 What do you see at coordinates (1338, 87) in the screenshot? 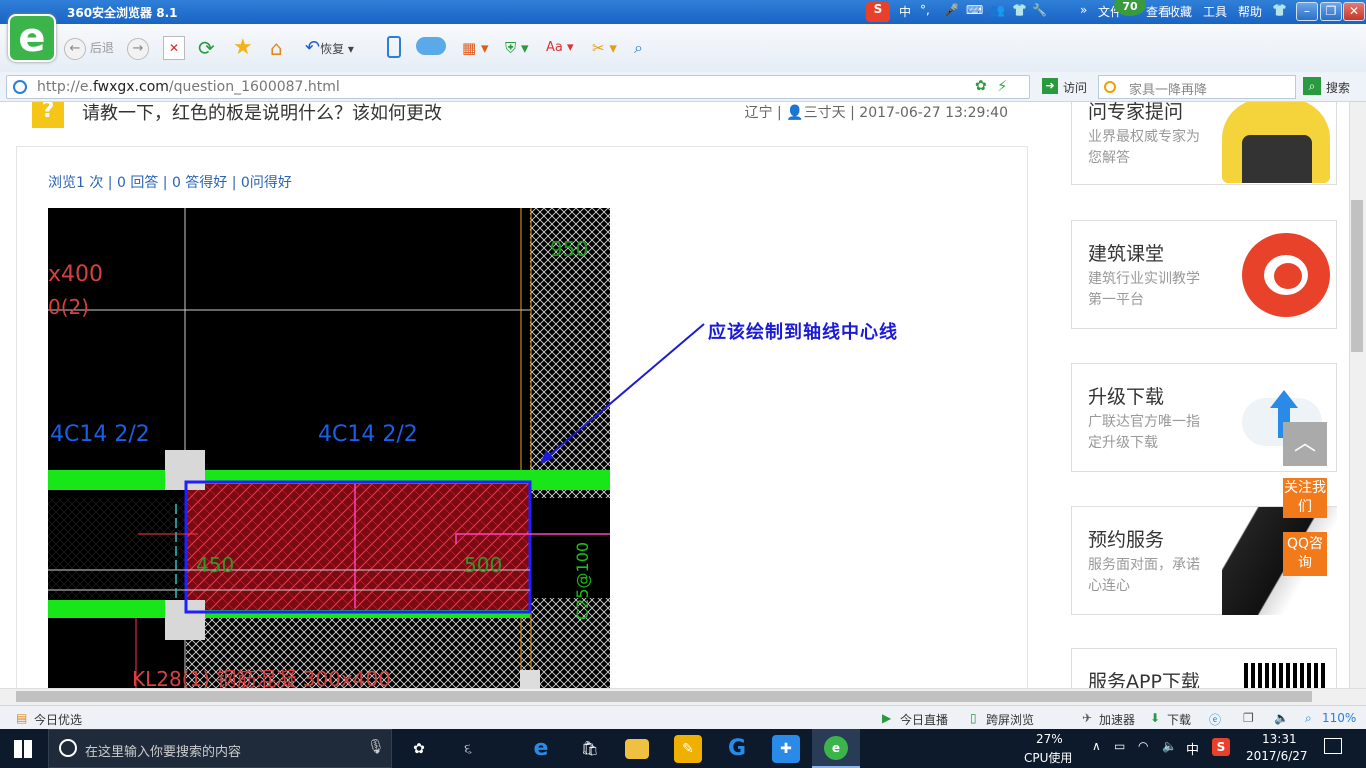
I see `search-button: 搜索` at bounding box center [1338, 87].